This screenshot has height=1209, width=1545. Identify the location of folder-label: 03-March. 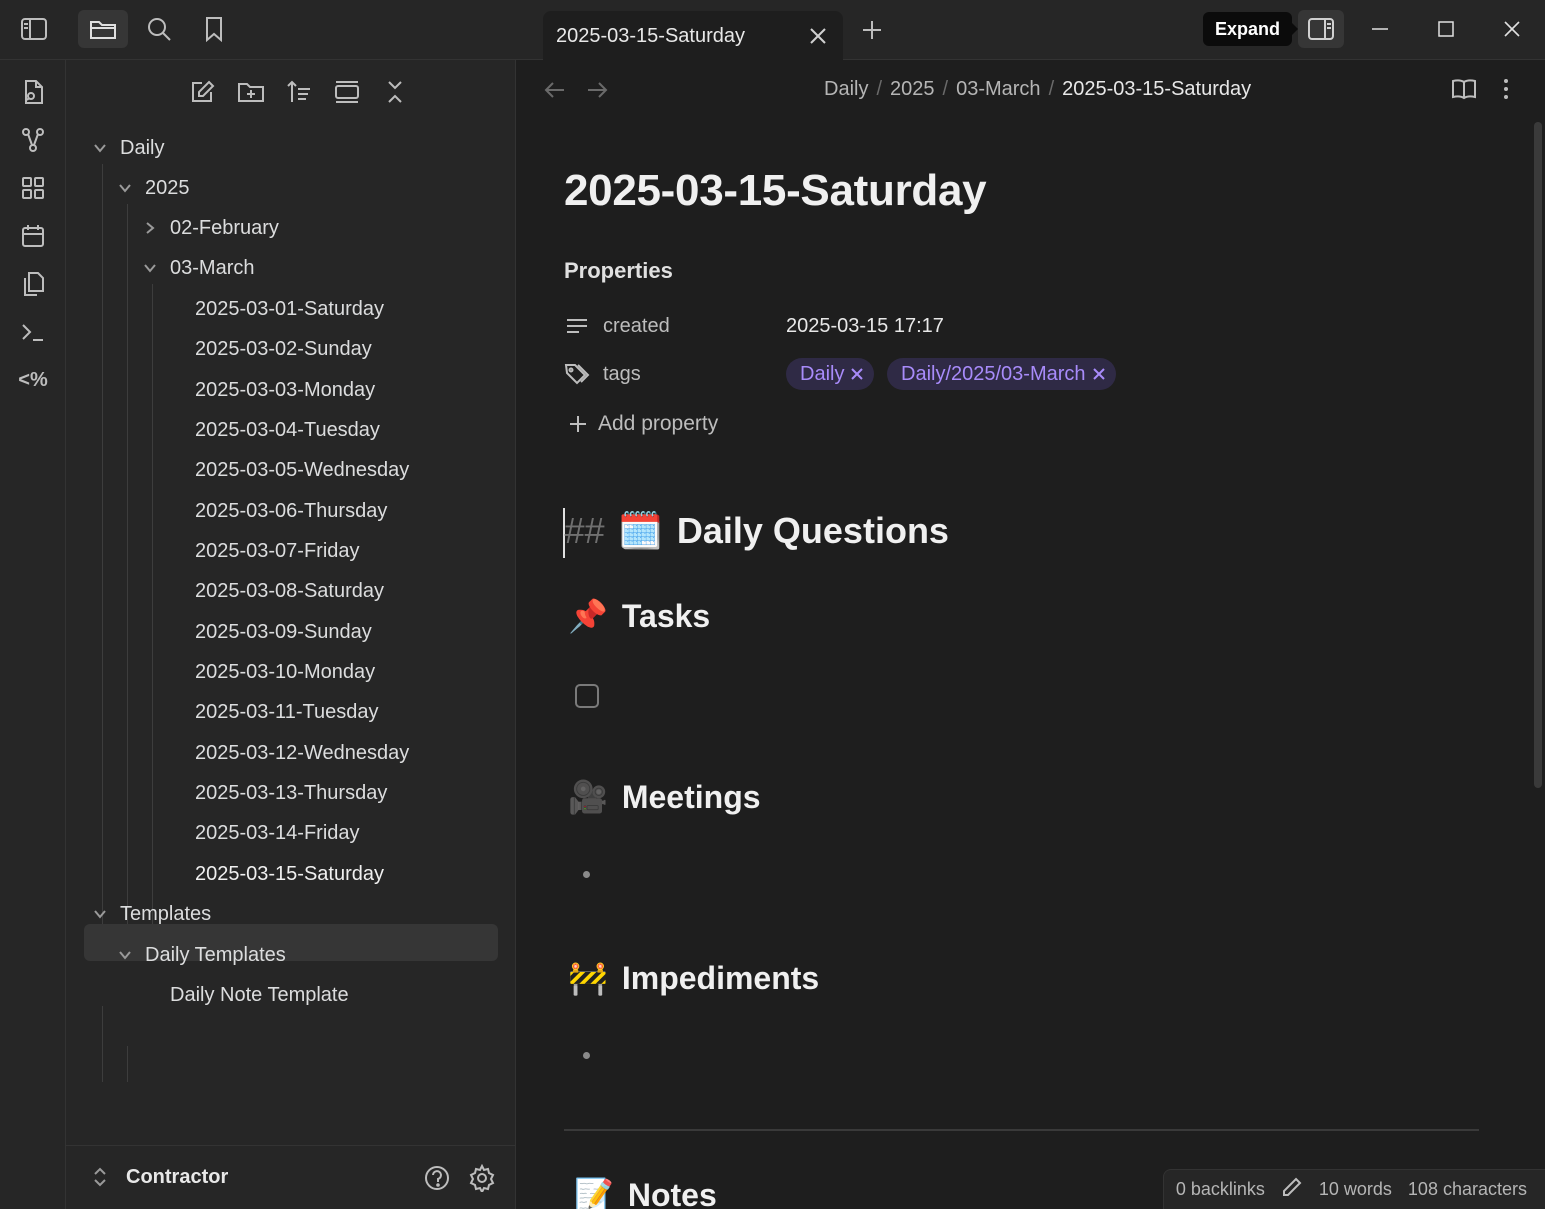
(212, 267).